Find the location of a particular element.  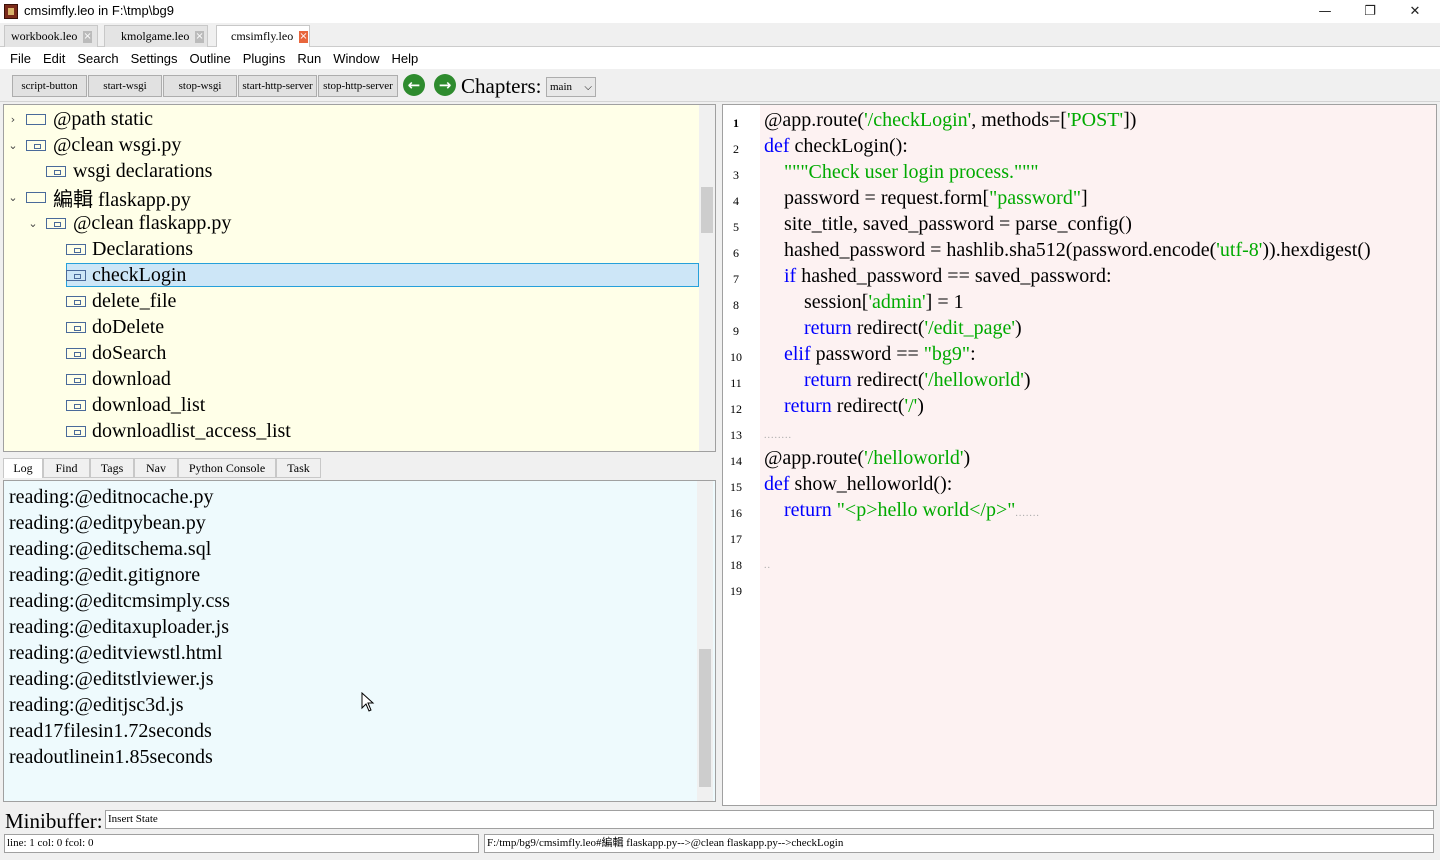

code-line: return redirect('/edit_page') is located at coordinates (893, 328).